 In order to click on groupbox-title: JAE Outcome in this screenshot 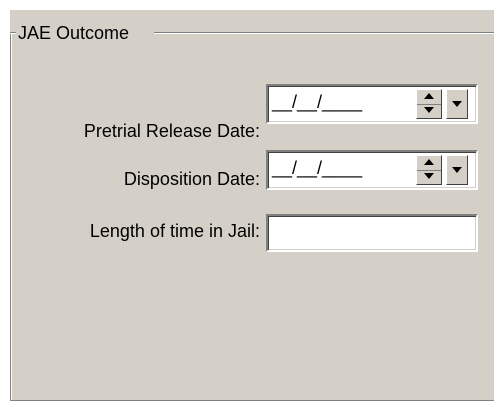, I will do `click(74, 33)`.